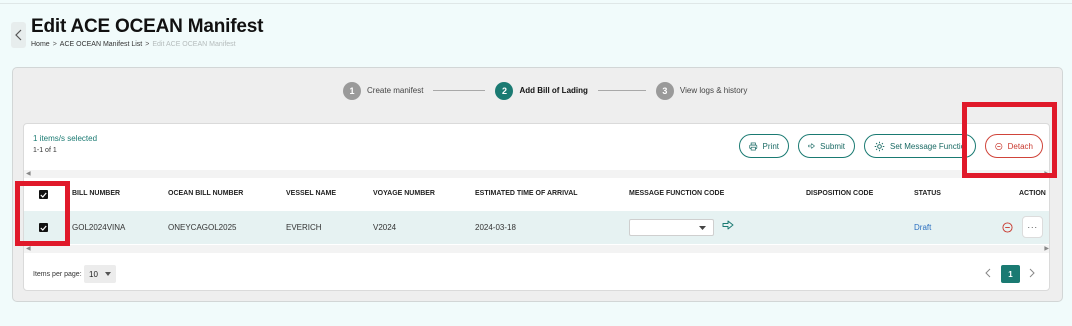 The height and width of the screenshot is (326, 1072). I want to click on cell-vessel-name: EVERICH, so click(304, 227).